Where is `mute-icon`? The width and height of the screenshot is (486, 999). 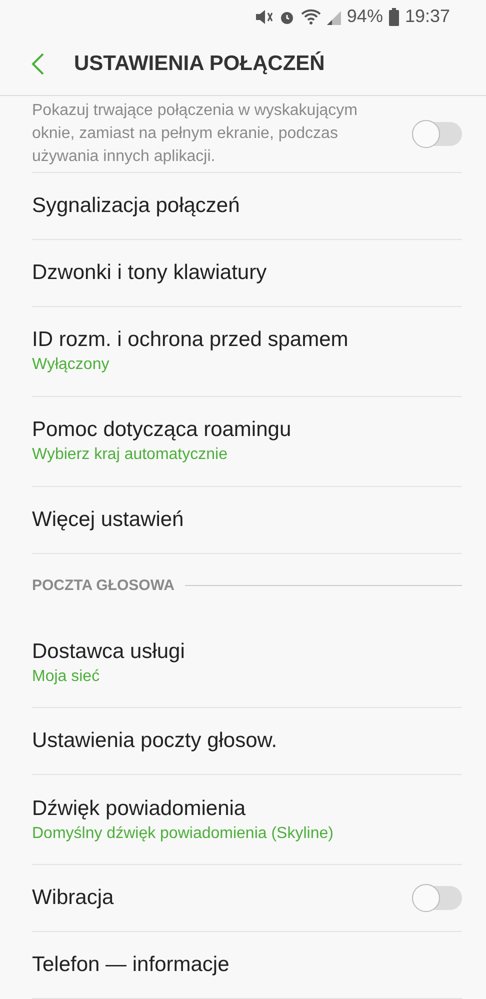 mute-icon is located at coordinates (263, 16).